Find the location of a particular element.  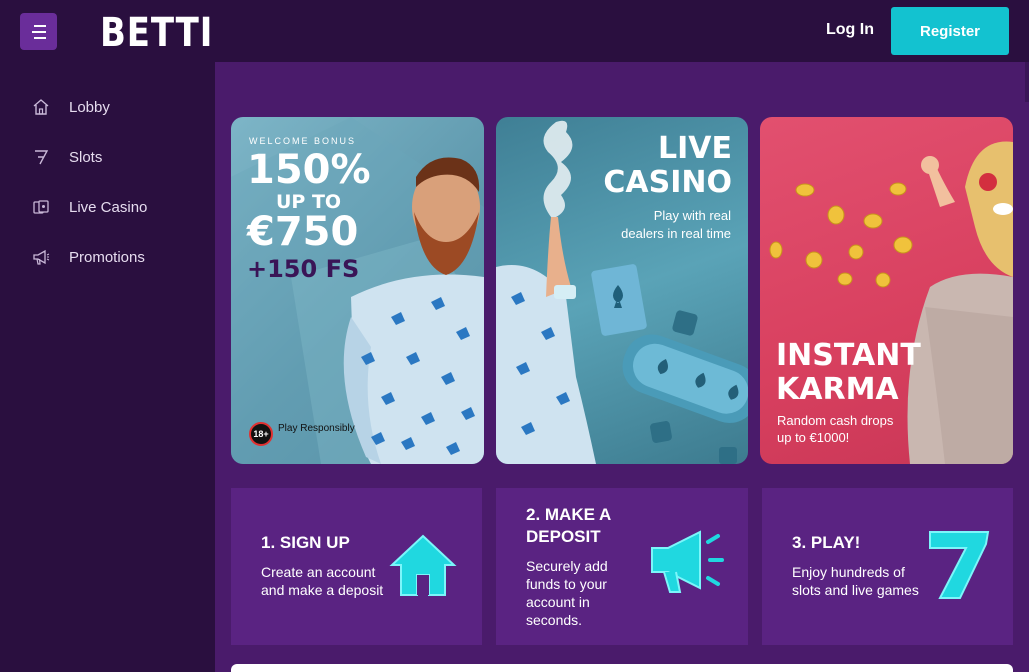

sidebar-item-label: Promotions is located at coordinates (107, 257).